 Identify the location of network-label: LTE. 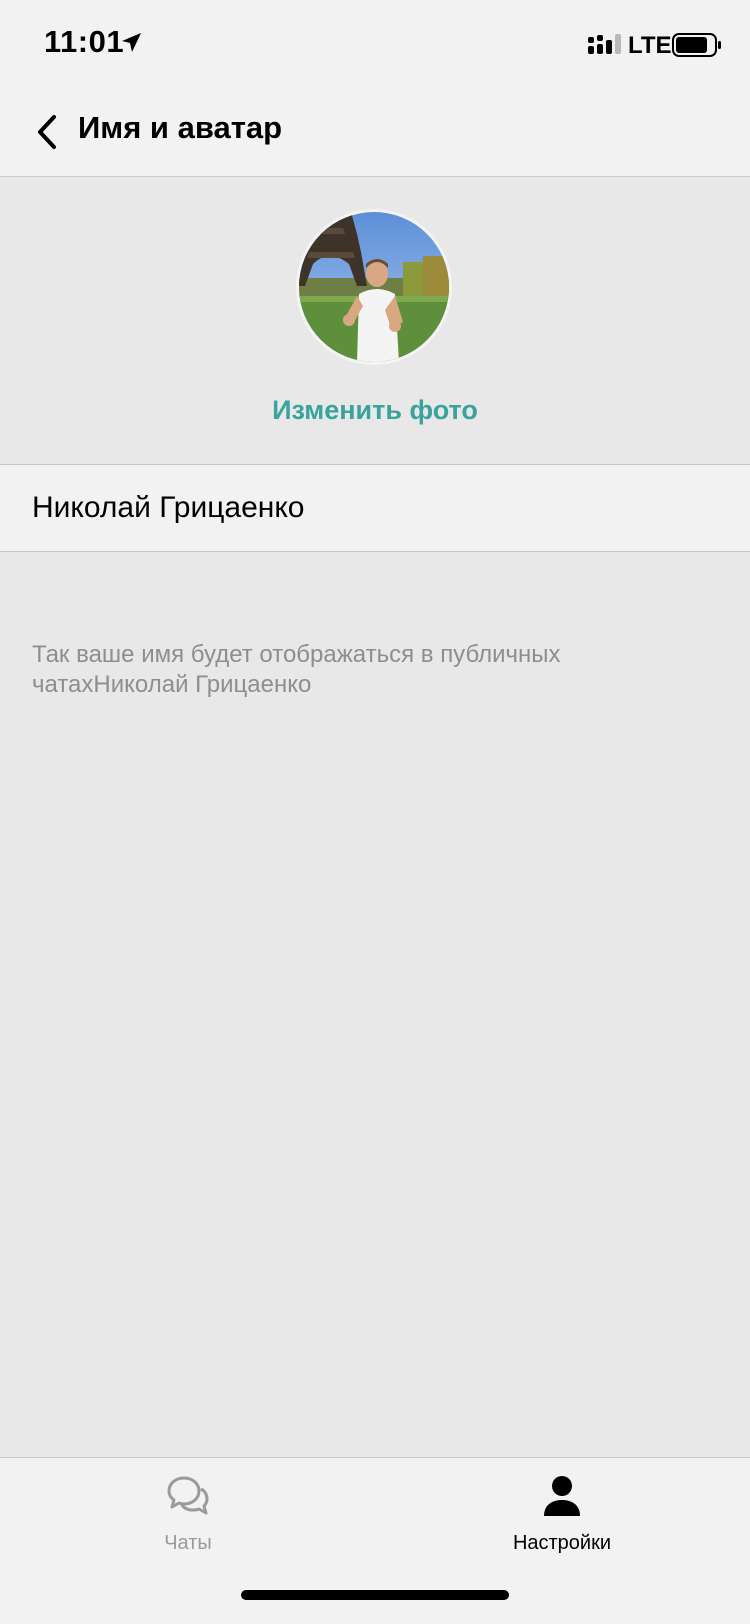
(650, 45).